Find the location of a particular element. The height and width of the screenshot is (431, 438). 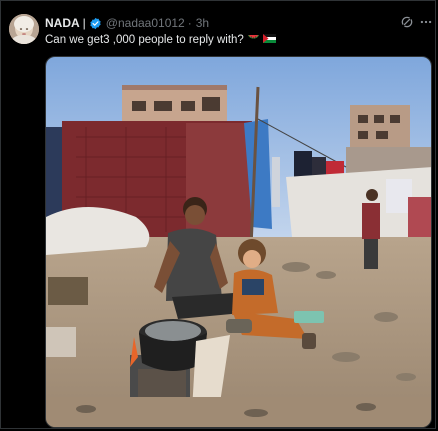

palestine-flag-emoji-icon is located at coordinates (269, 40).